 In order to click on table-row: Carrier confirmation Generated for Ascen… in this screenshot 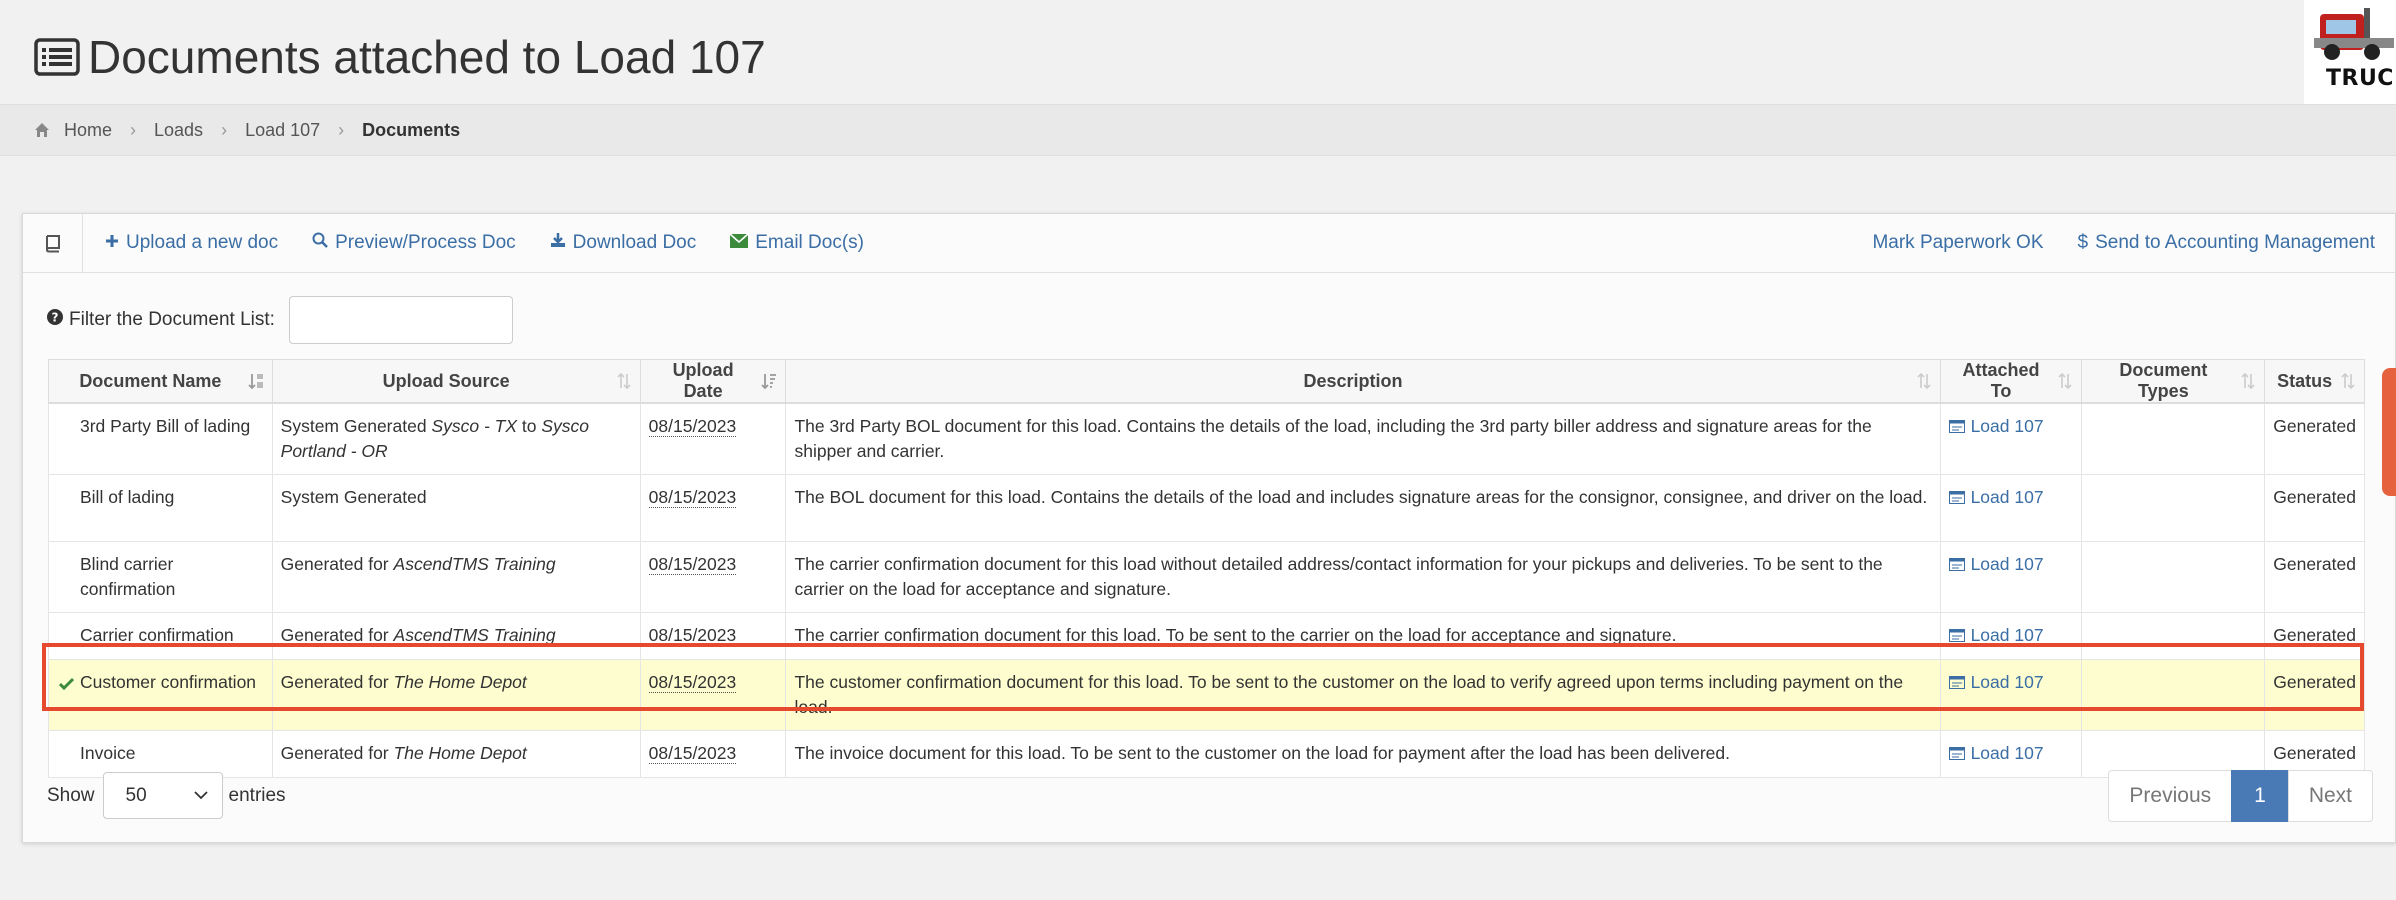, I will do `click(1206, 636)`.